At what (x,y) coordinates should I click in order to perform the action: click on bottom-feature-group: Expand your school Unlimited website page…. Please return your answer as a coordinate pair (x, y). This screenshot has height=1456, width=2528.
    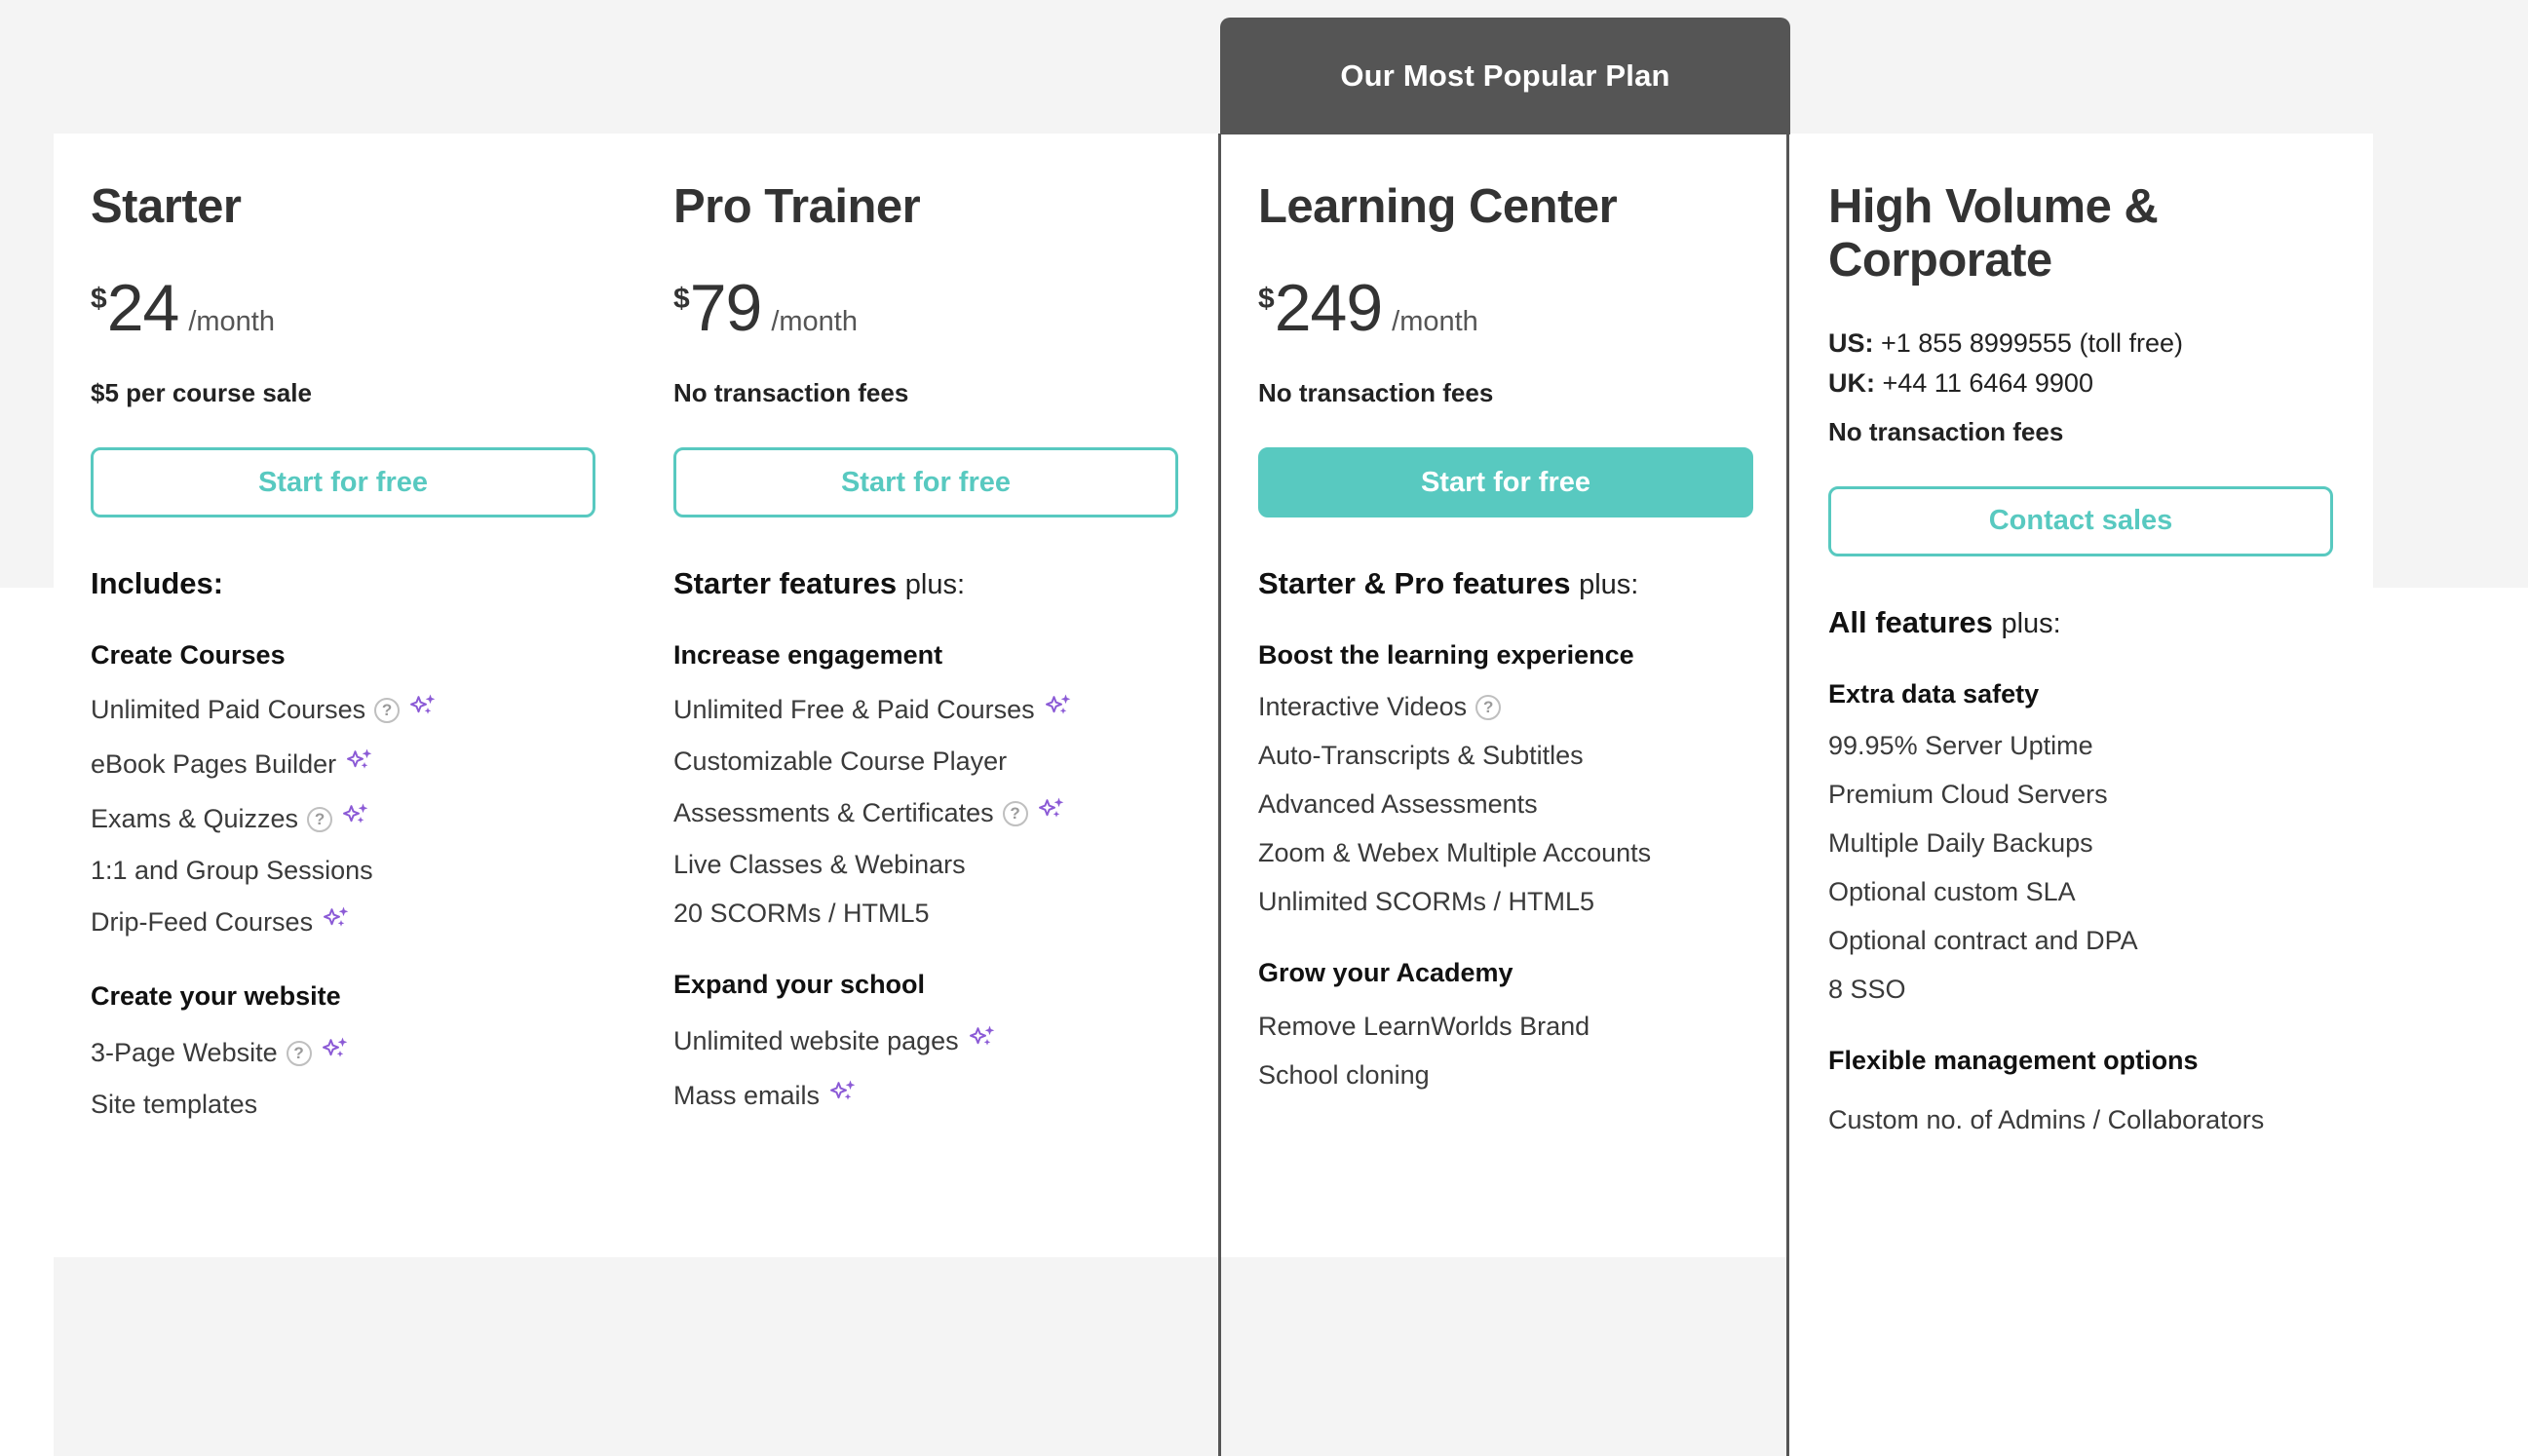
    Looking at the image, I should click on (936, 1041).